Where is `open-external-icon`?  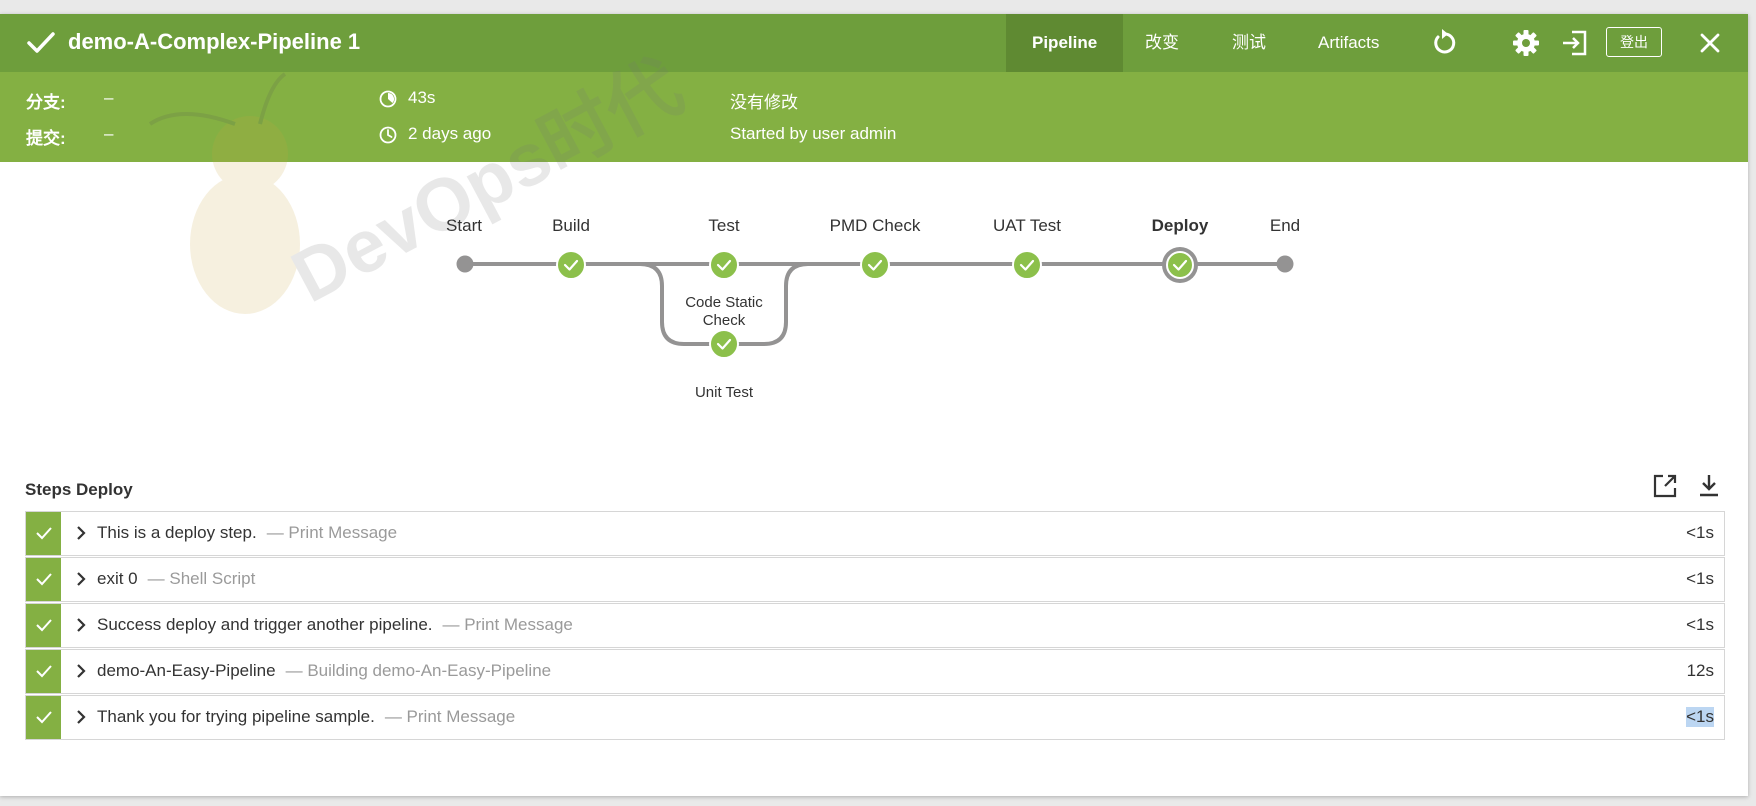
open-external-icon is located at coordinates (1665, 486).